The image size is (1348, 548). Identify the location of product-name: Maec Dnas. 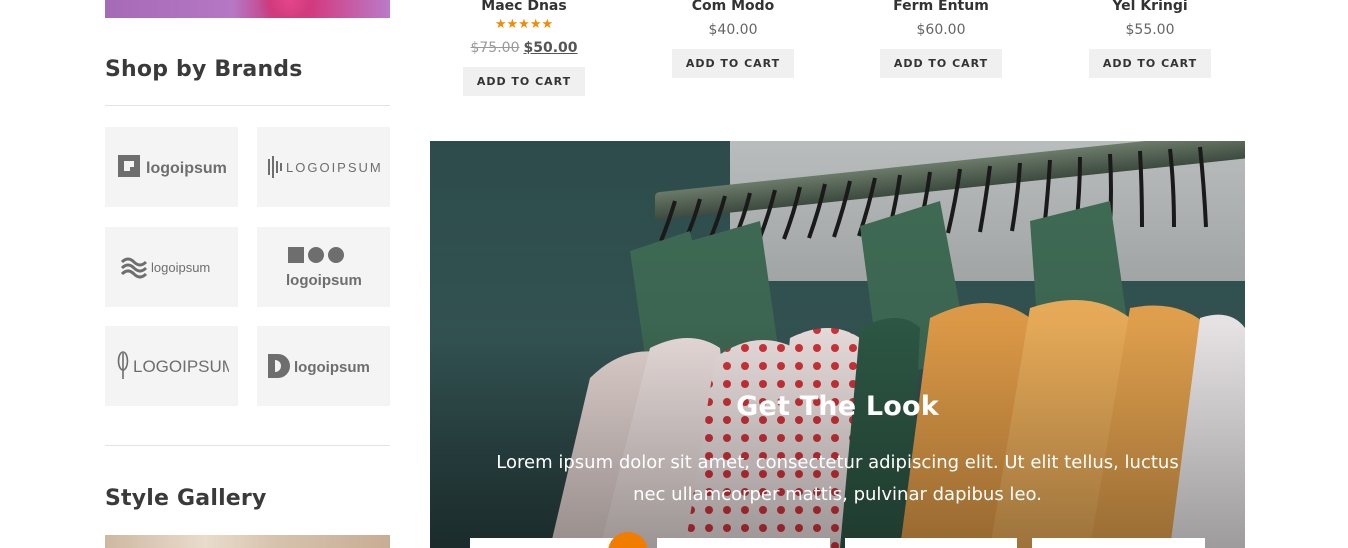
(524, 7).